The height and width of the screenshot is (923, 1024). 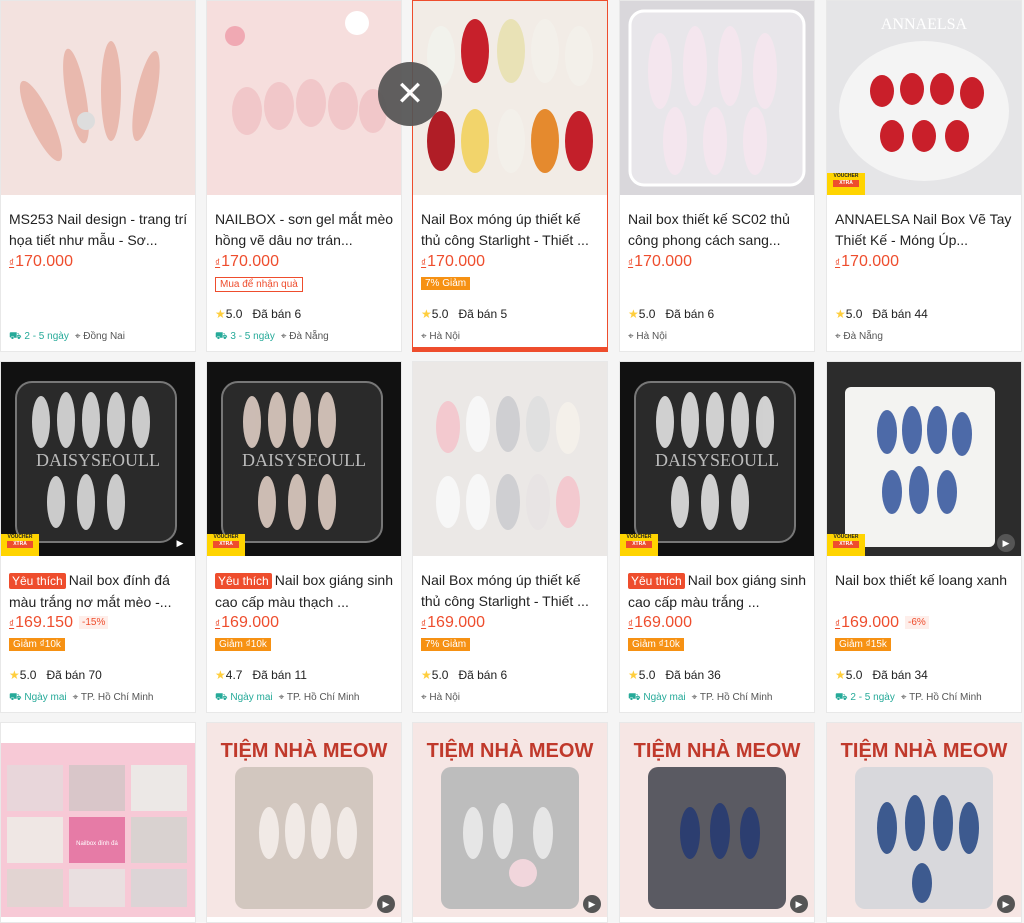 I want to click on product-price: ₫169.150 -15%, so click(x=59, y=623).